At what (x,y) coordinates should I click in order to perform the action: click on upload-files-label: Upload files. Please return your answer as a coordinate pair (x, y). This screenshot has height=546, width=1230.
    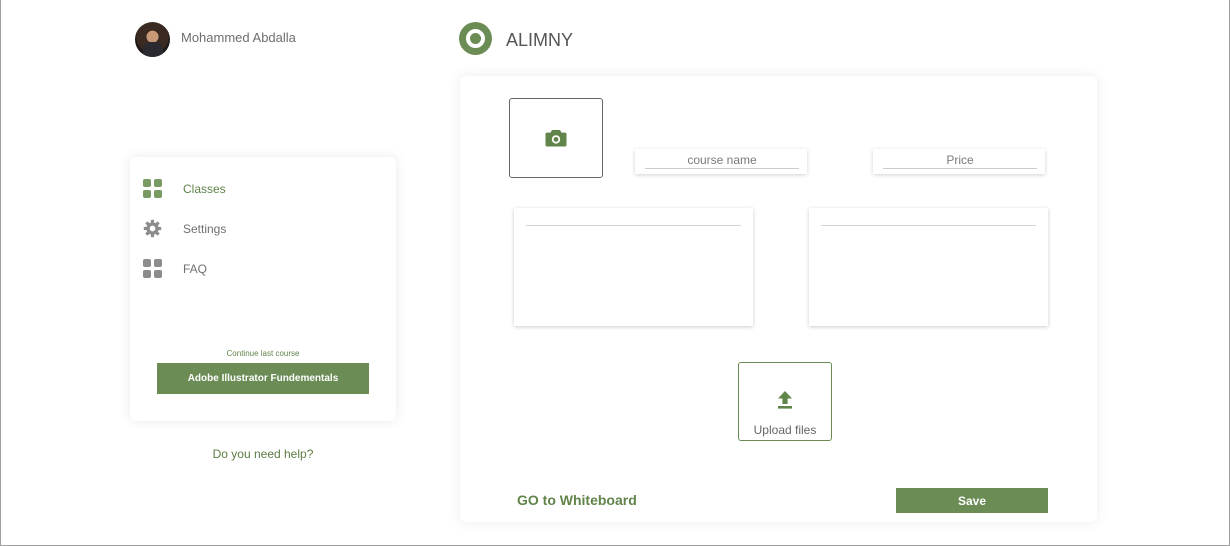
    Looking at the image, I should click on (785, 430).